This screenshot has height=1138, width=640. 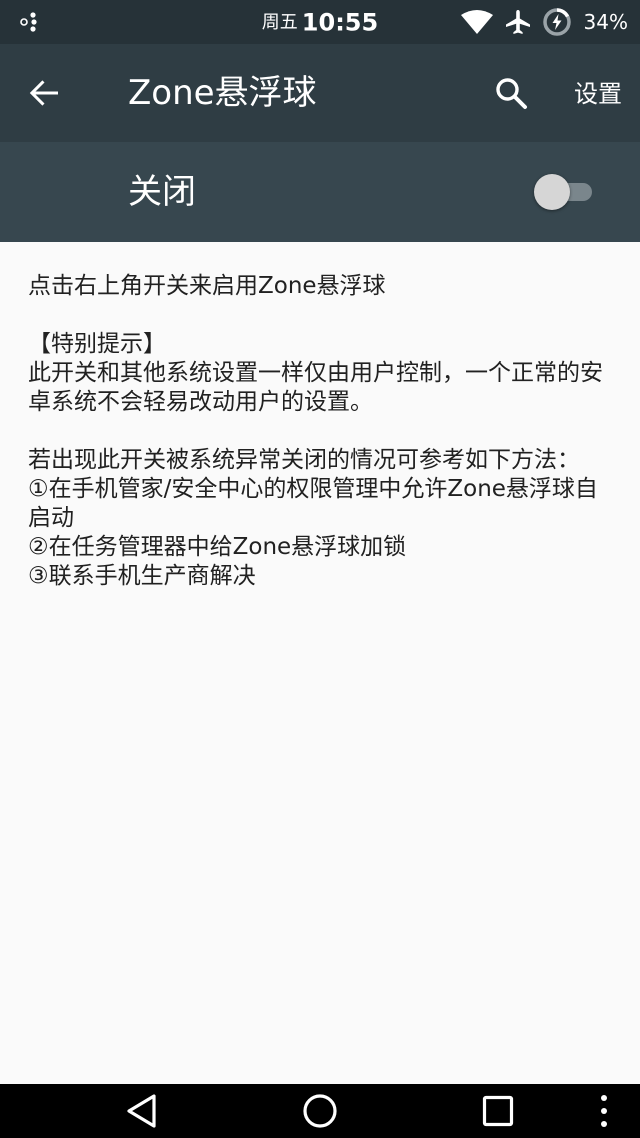 I want to click on nav-home-button, so click(x=320, y=1111).